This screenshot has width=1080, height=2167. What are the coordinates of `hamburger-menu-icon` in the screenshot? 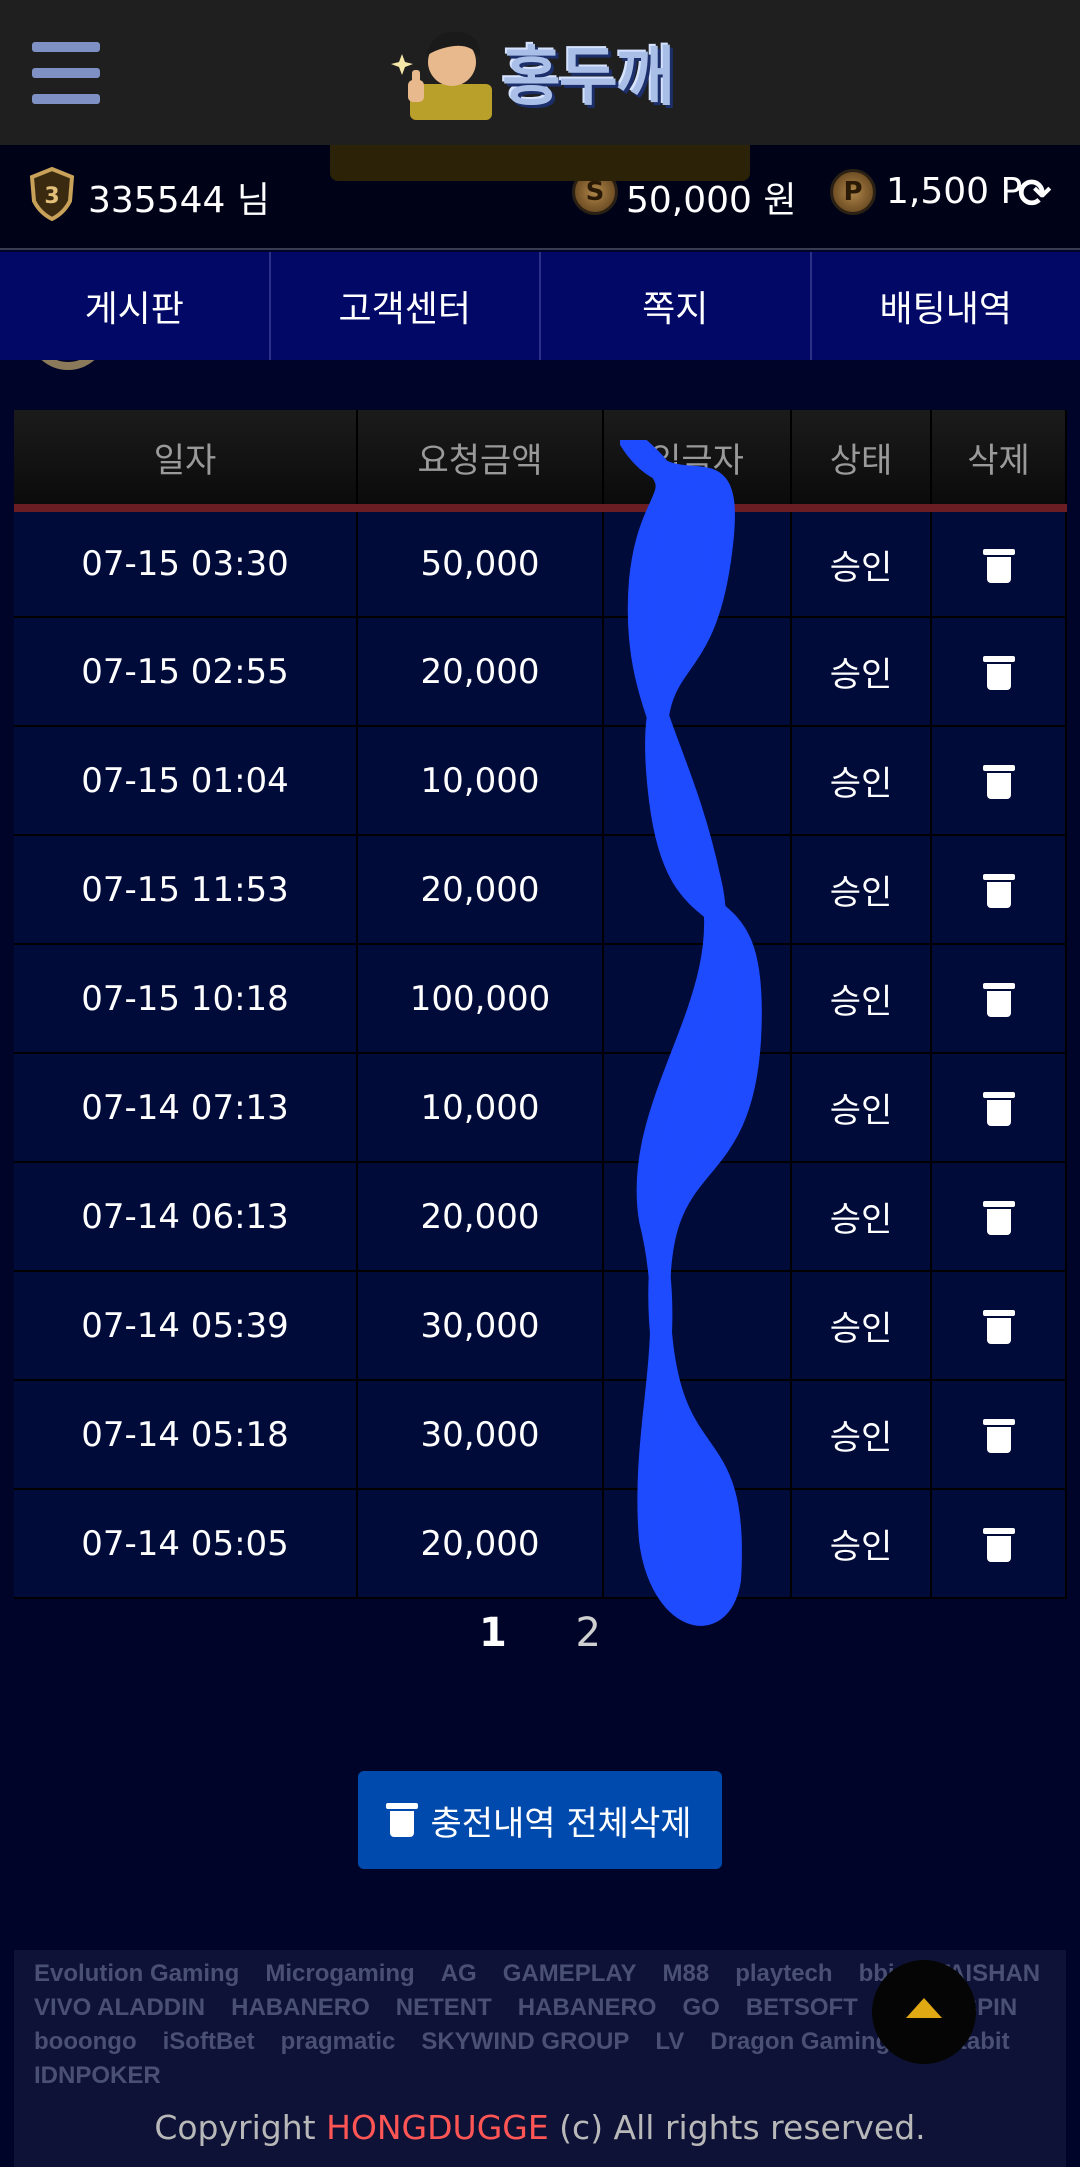 It's located at (66, 73).